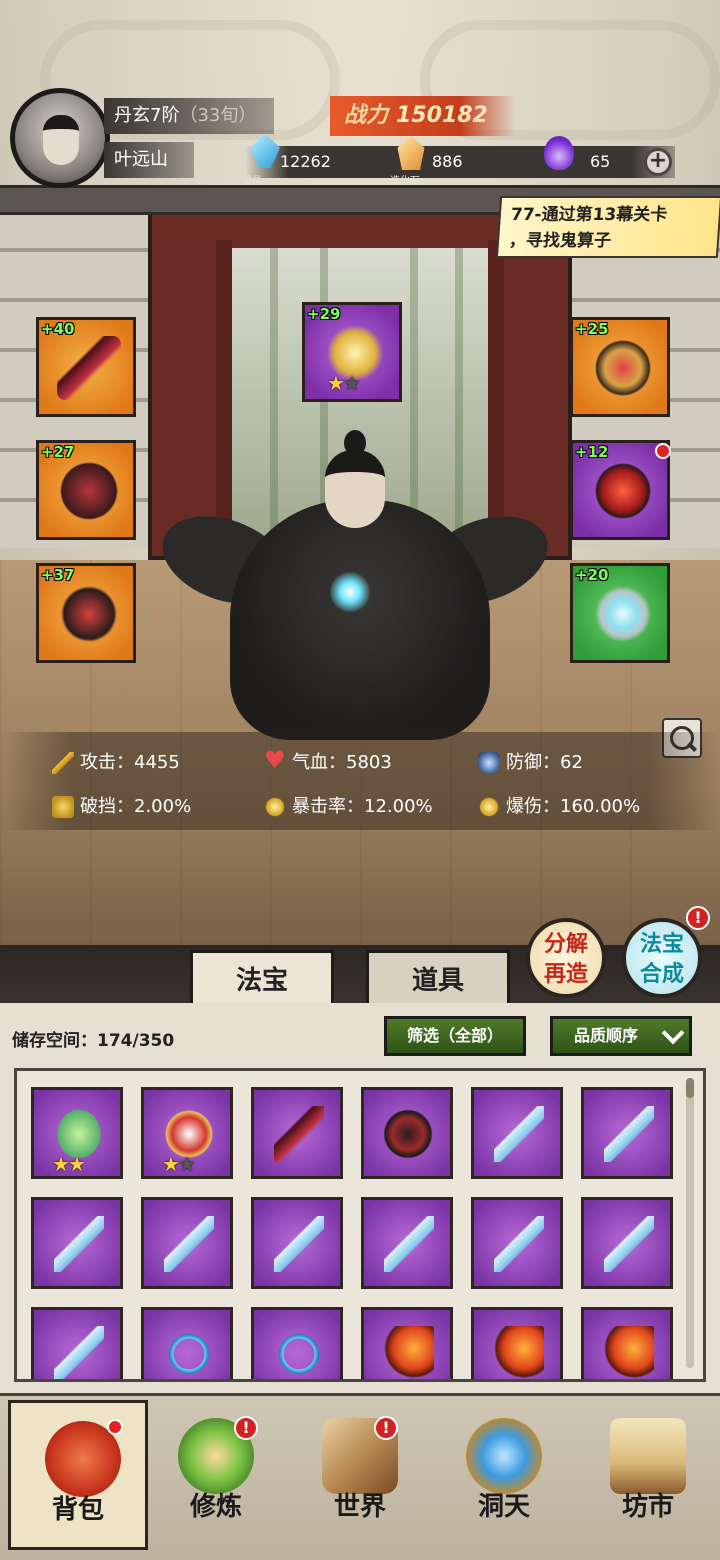  What do you see at coordinates (658, 162) in the screenshot?
I see `add-resource-button: +` at bounding box center [658, 162].